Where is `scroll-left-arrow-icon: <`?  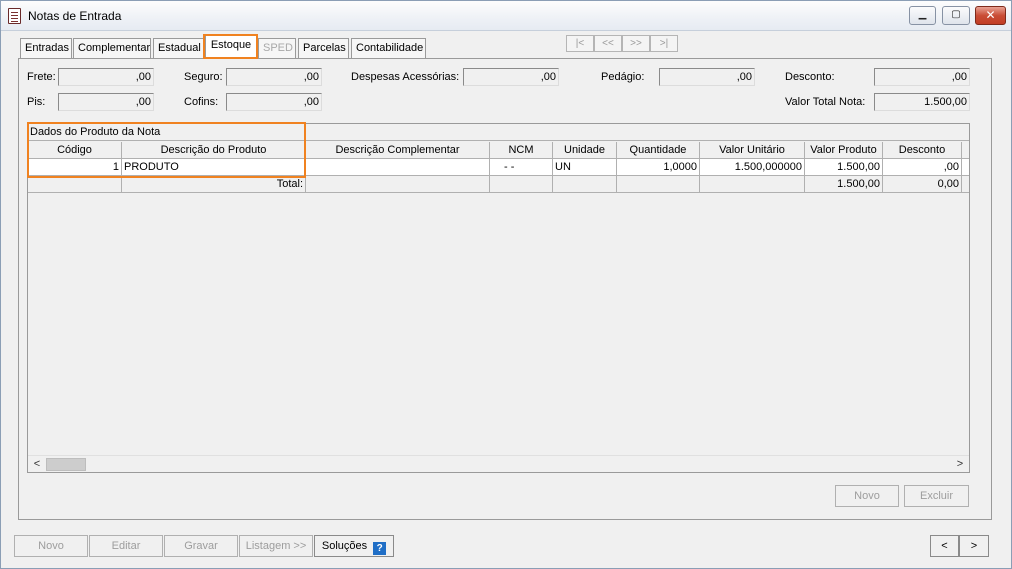
scroll-left-arrow-icon: < is located at coordinates (37, 464).